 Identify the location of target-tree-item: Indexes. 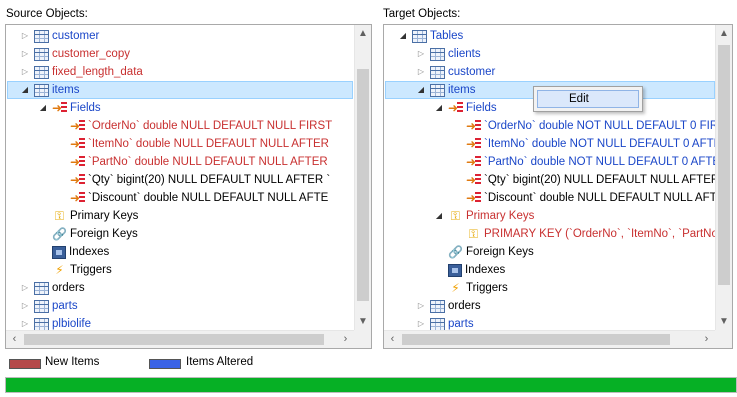
(469, 270).